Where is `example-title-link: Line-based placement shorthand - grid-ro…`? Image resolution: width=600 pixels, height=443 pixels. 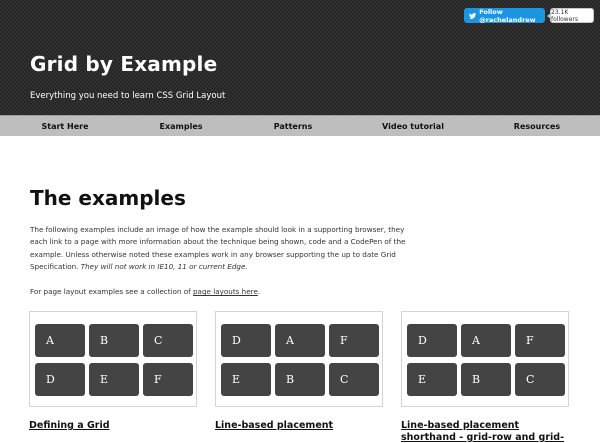
example-title-link: Line-based placement shorthand - grid-ro… is located at coordinates (486, 431).